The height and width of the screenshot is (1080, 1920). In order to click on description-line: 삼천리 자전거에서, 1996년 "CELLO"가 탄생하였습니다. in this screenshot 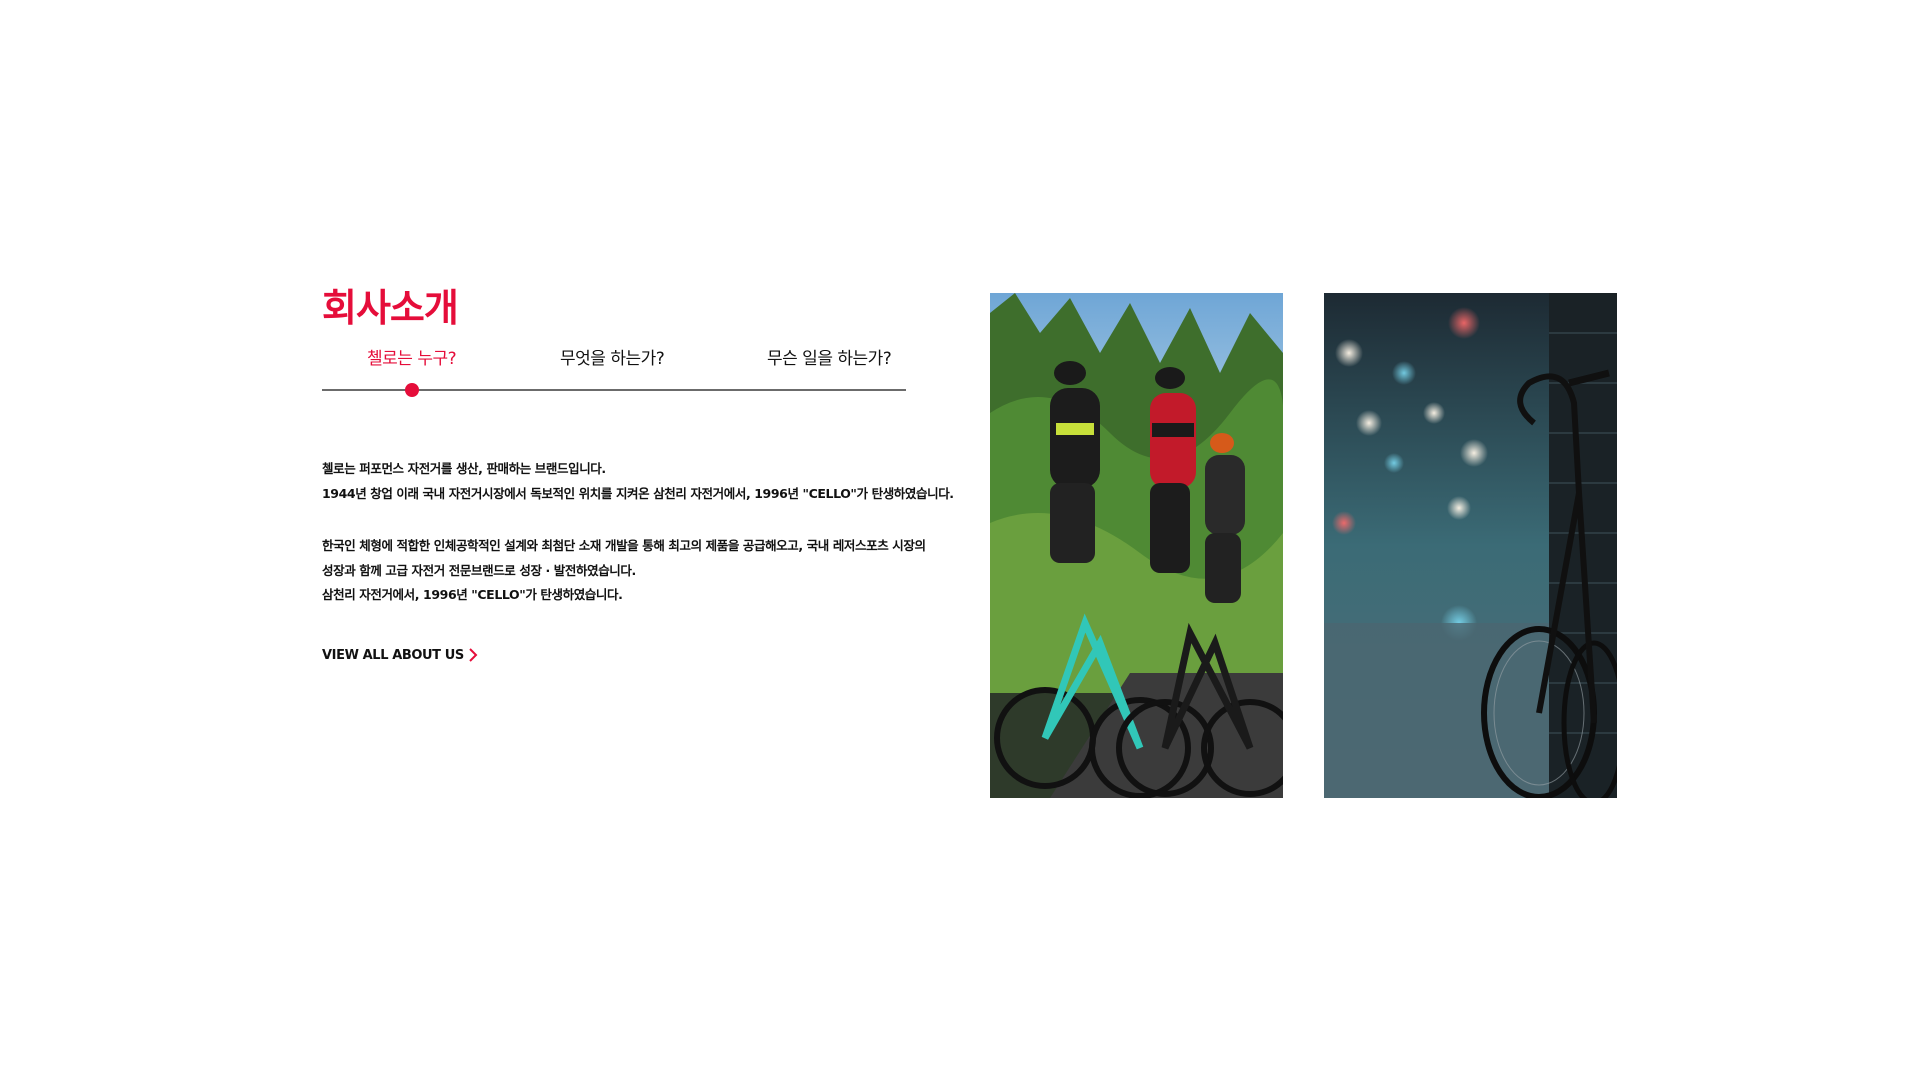, I will do `click(472, 594)`.